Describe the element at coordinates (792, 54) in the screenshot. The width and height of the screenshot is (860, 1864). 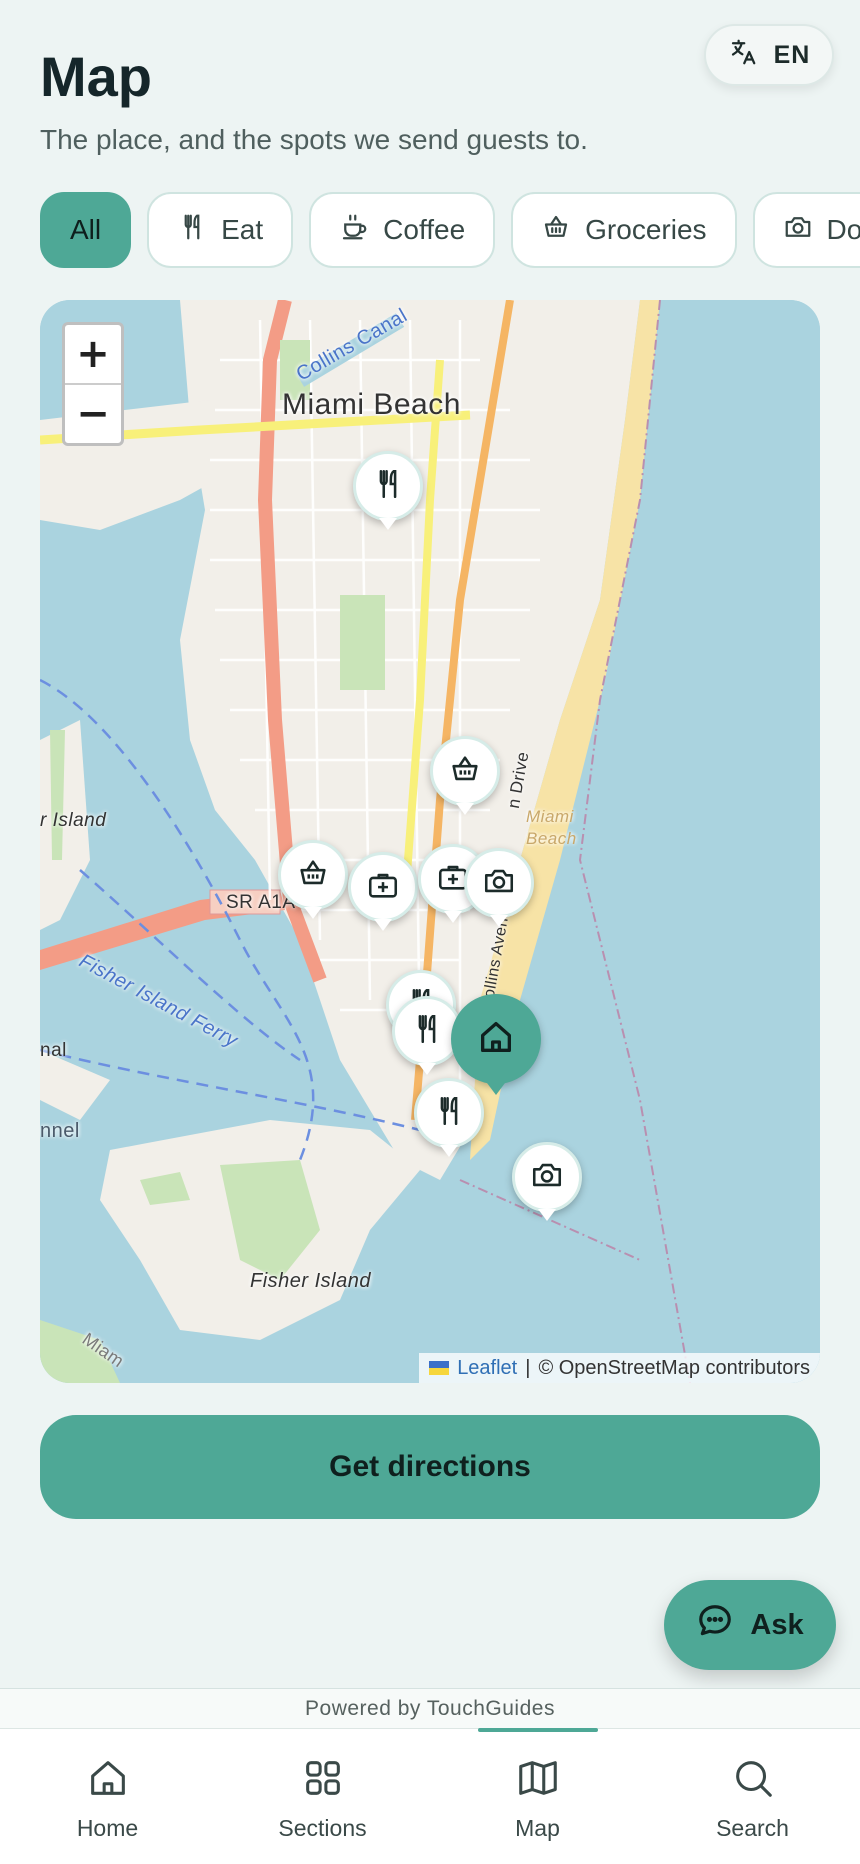
I see `language-label: EN` at that location.